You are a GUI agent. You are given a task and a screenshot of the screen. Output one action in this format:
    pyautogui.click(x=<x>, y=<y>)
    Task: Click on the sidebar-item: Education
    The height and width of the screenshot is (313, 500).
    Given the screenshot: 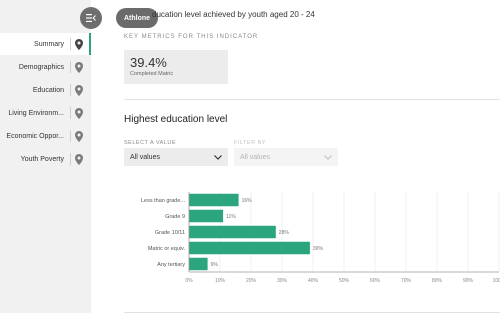 What is the action you would take?
    pyautogui.click(x=44, y=90)
    